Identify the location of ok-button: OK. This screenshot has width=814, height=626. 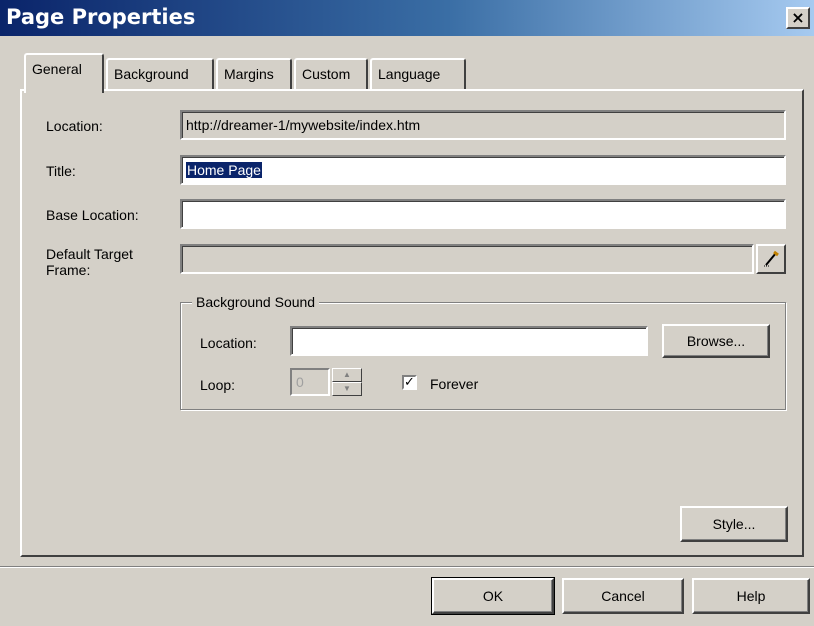
(493, 596).